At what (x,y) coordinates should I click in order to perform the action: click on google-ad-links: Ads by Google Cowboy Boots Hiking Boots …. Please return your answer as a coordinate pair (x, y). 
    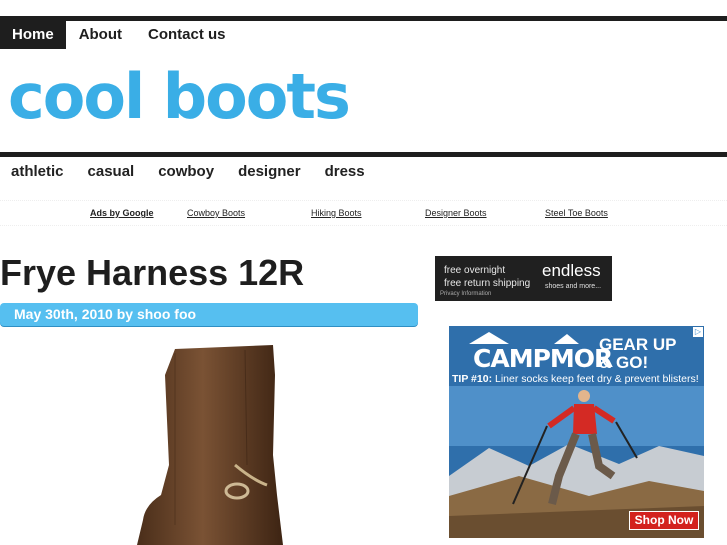
    Looking at the image, I should click on (363, 213).